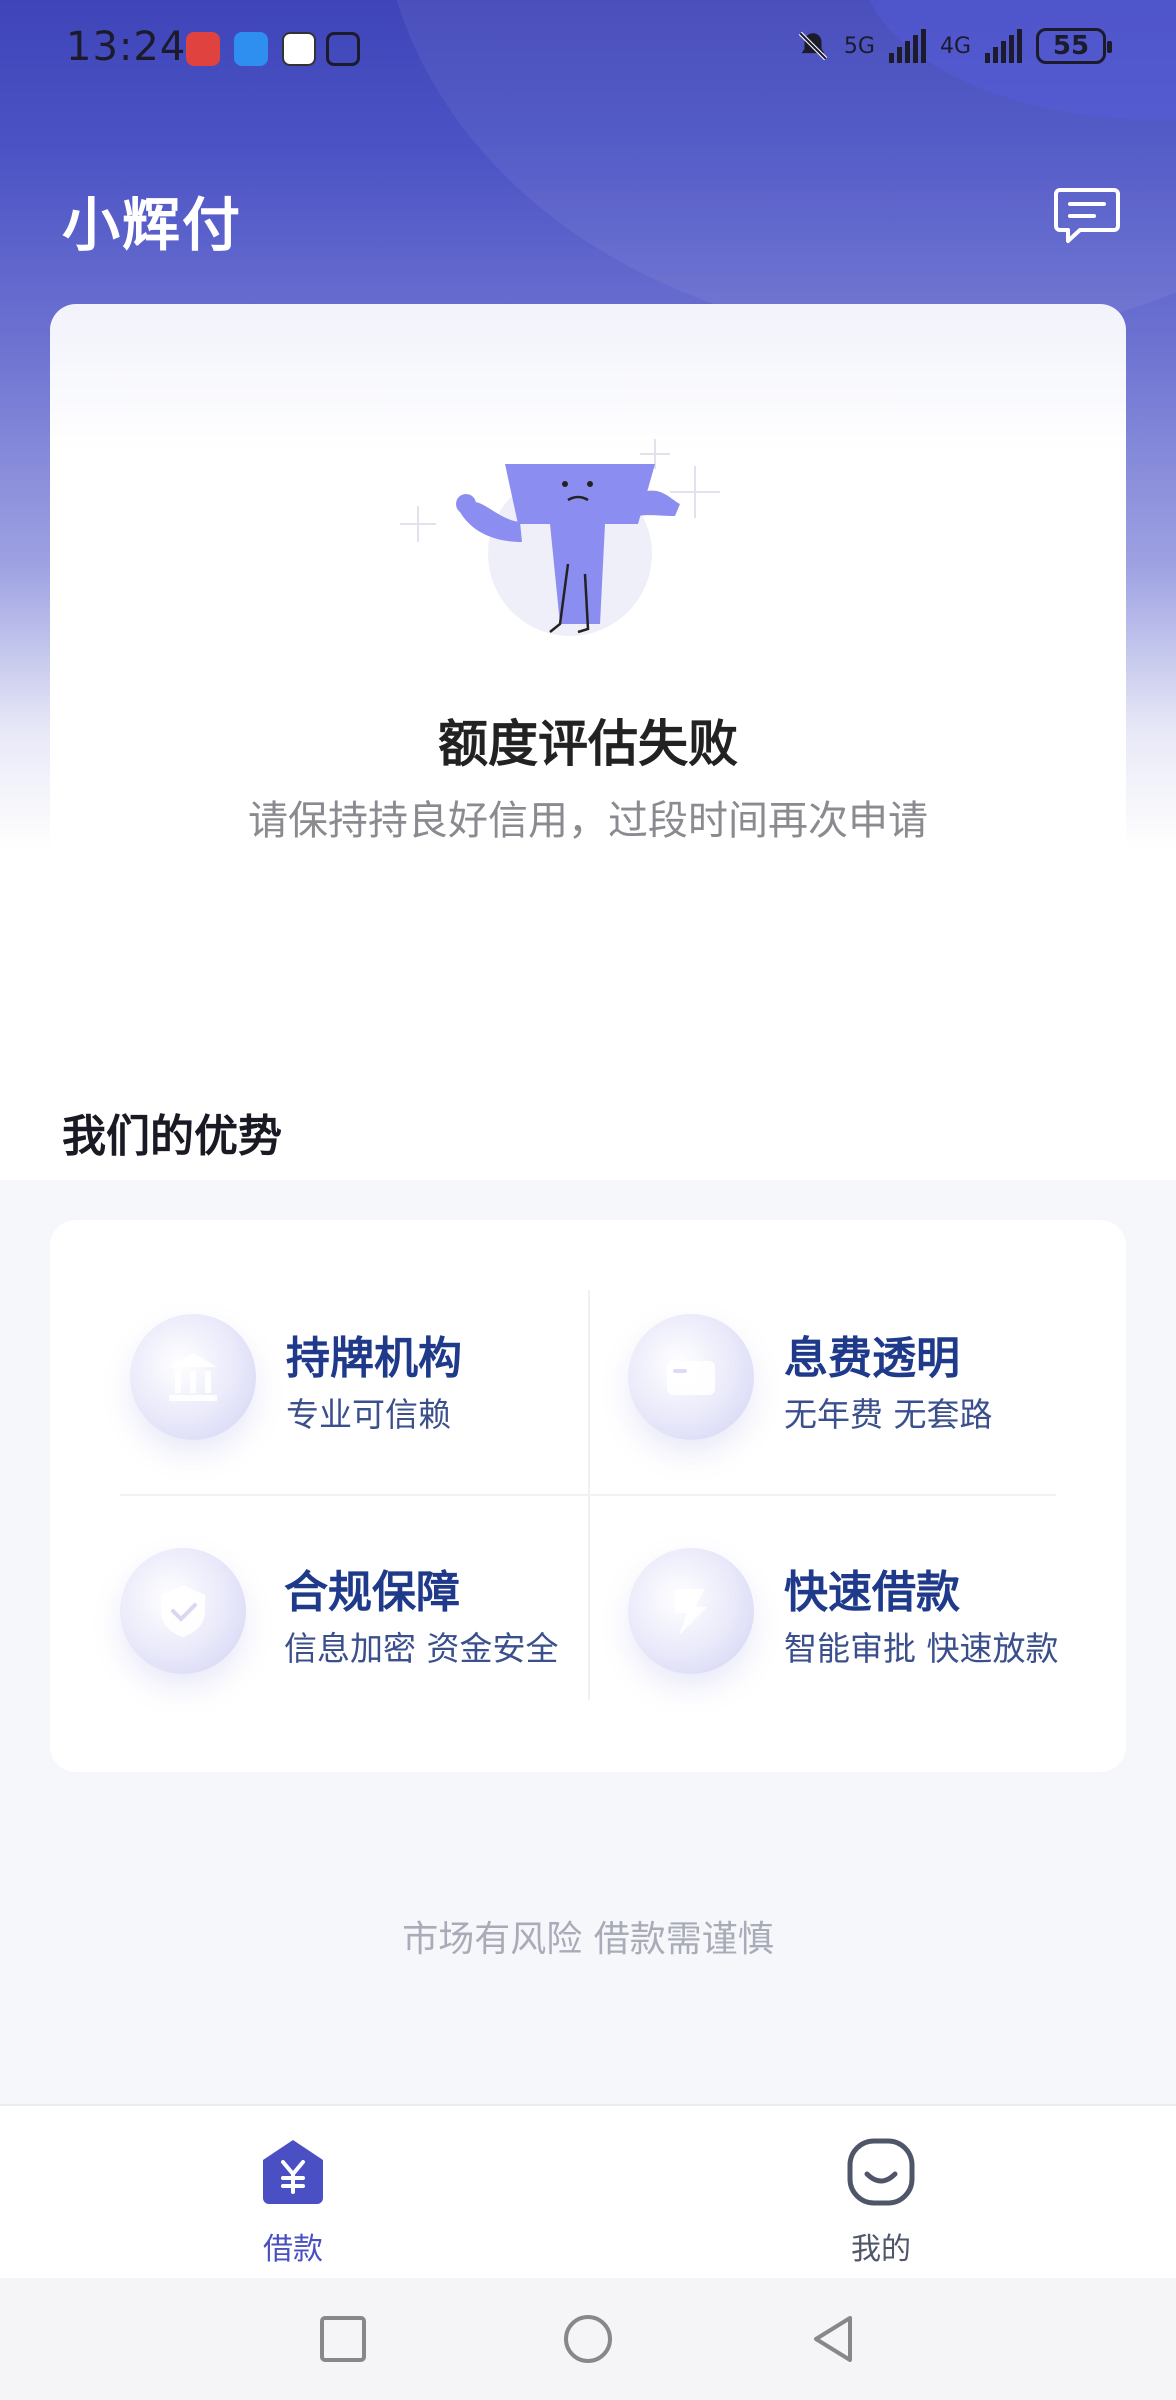  I want to click on status-time: 13:24, so click(126, 47).